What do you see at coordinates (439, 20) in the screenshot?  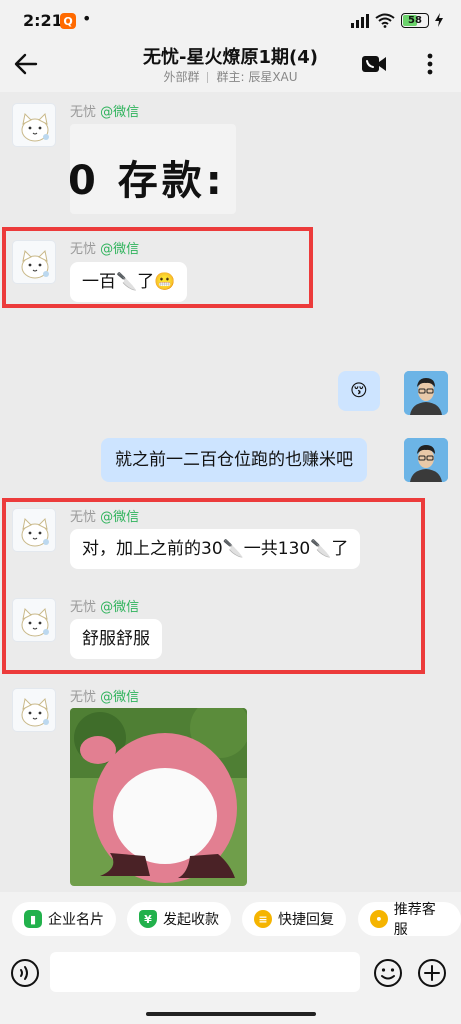 I see `charging-icon` at bounding box center [439, 20].